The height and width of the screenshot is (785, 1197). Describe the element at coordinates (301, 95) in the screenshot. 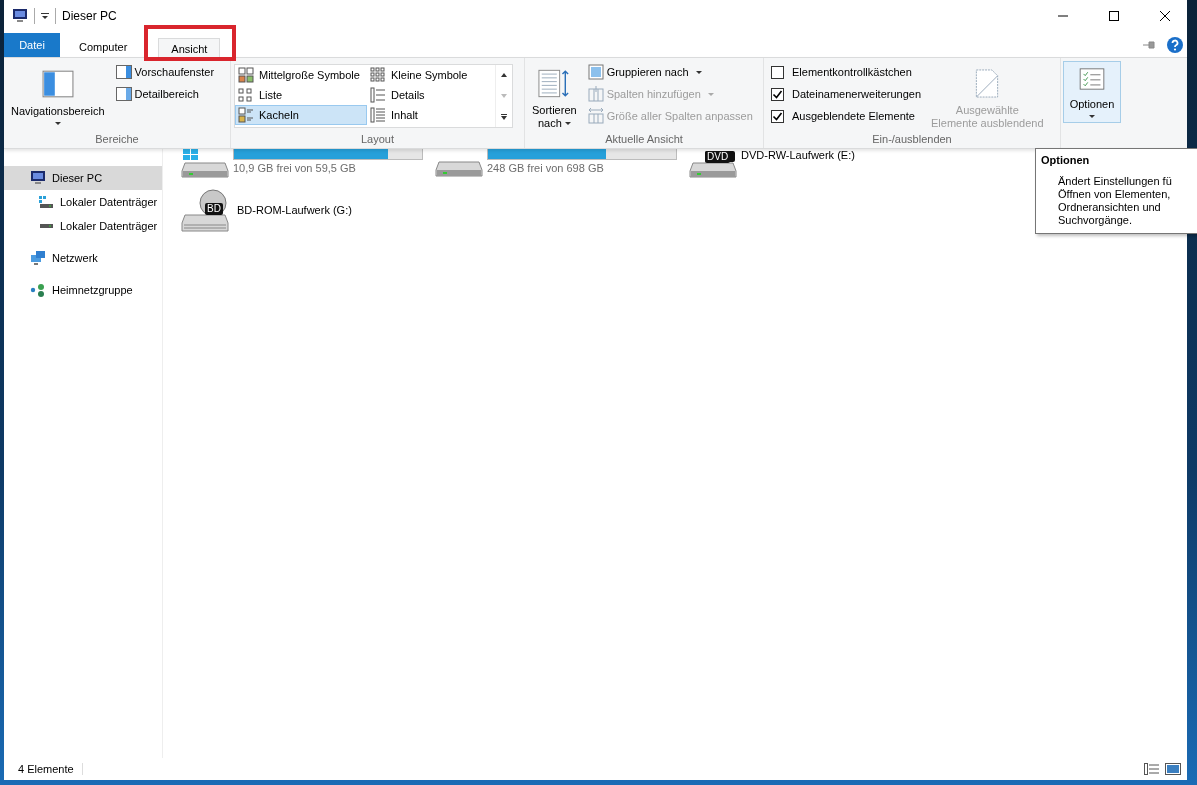

I see `layout-option: Liste` at that location.